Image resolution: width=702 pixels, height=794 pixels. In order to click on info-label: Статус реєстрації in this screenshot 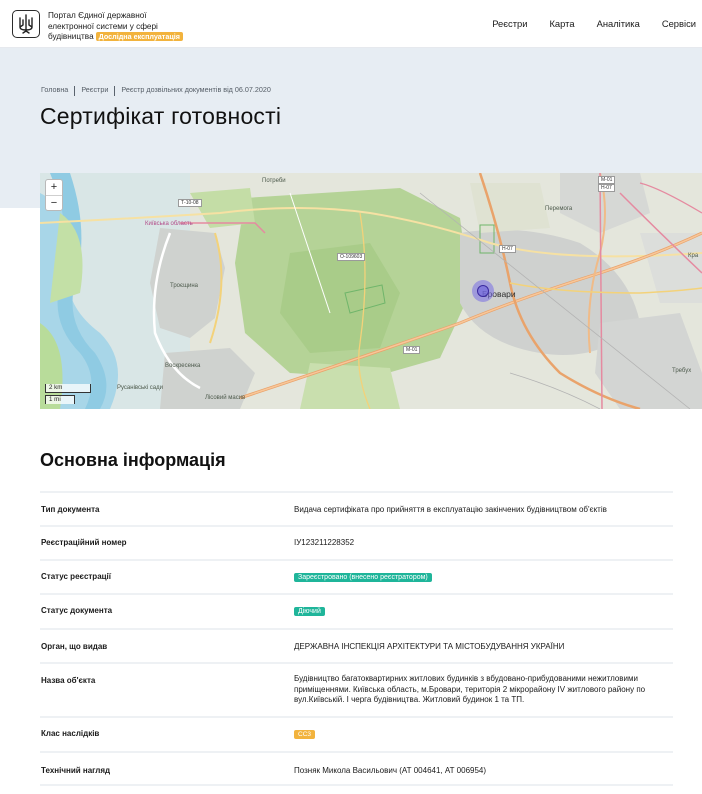, I will do `click(76, 576)`.